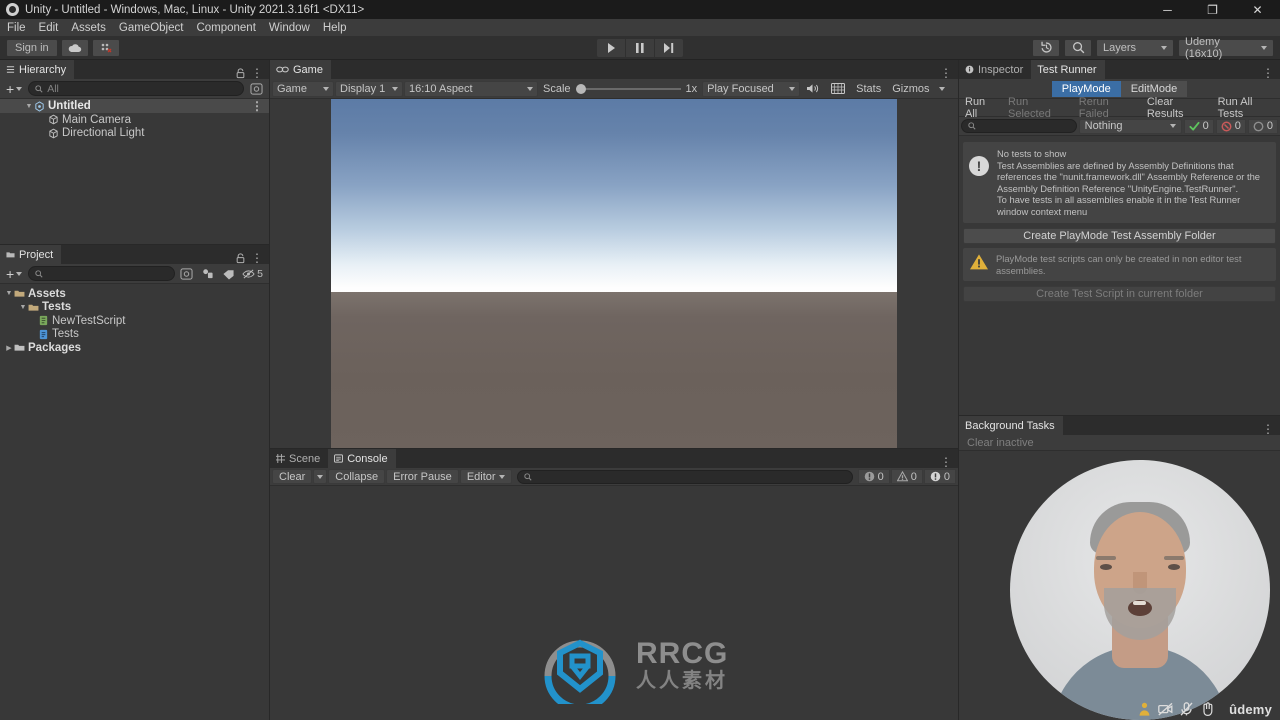 The image size is (1280, 720). What do you see at coordinates (1262, 126) in the screenshot?
I see `not-run-count: 0` at bounding box center [1262, 126].